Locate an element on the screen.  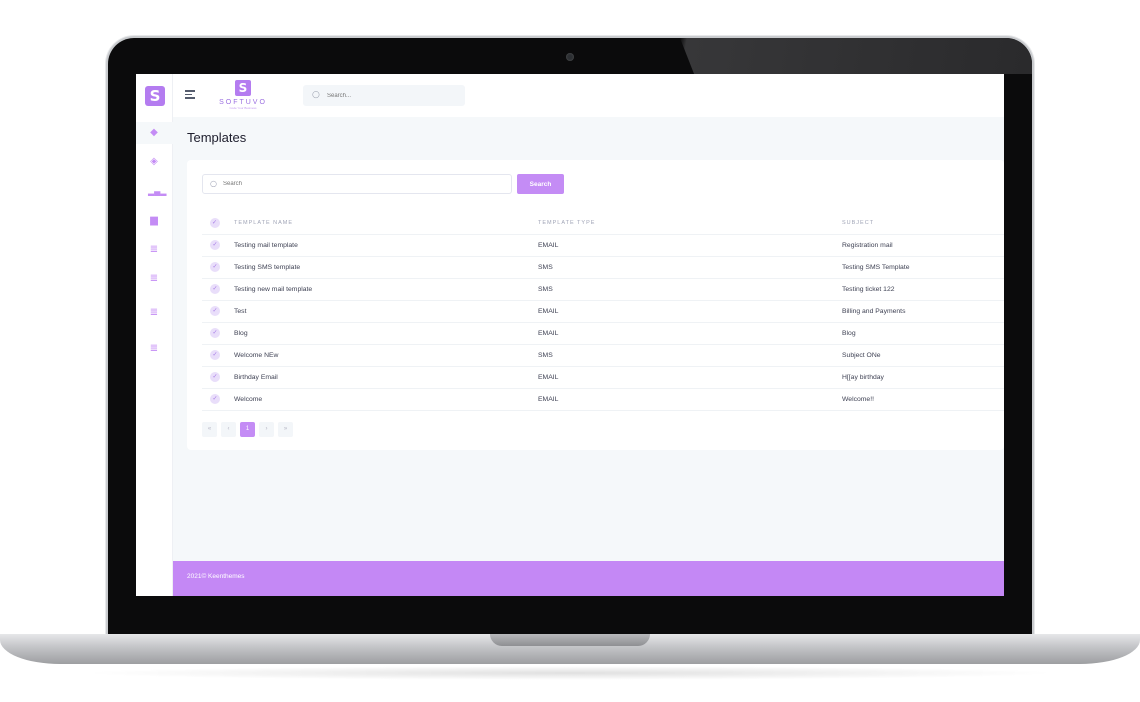
template-subject: Billing and Payments is located at coordinates (923, 311).